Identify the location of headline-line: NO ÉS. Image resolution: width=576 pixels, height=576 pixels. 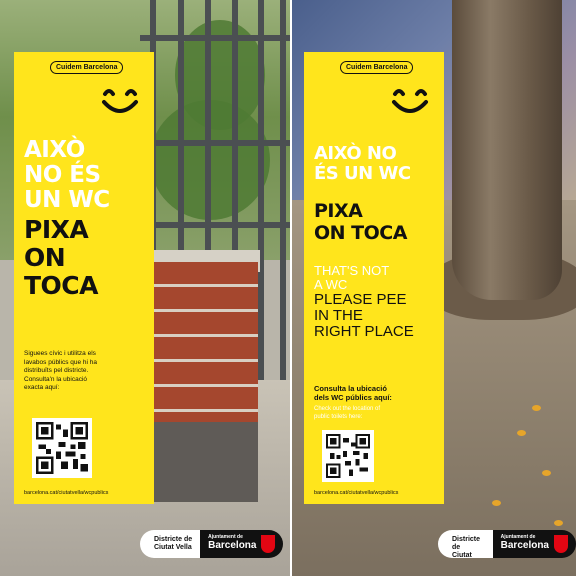
(62, 175).